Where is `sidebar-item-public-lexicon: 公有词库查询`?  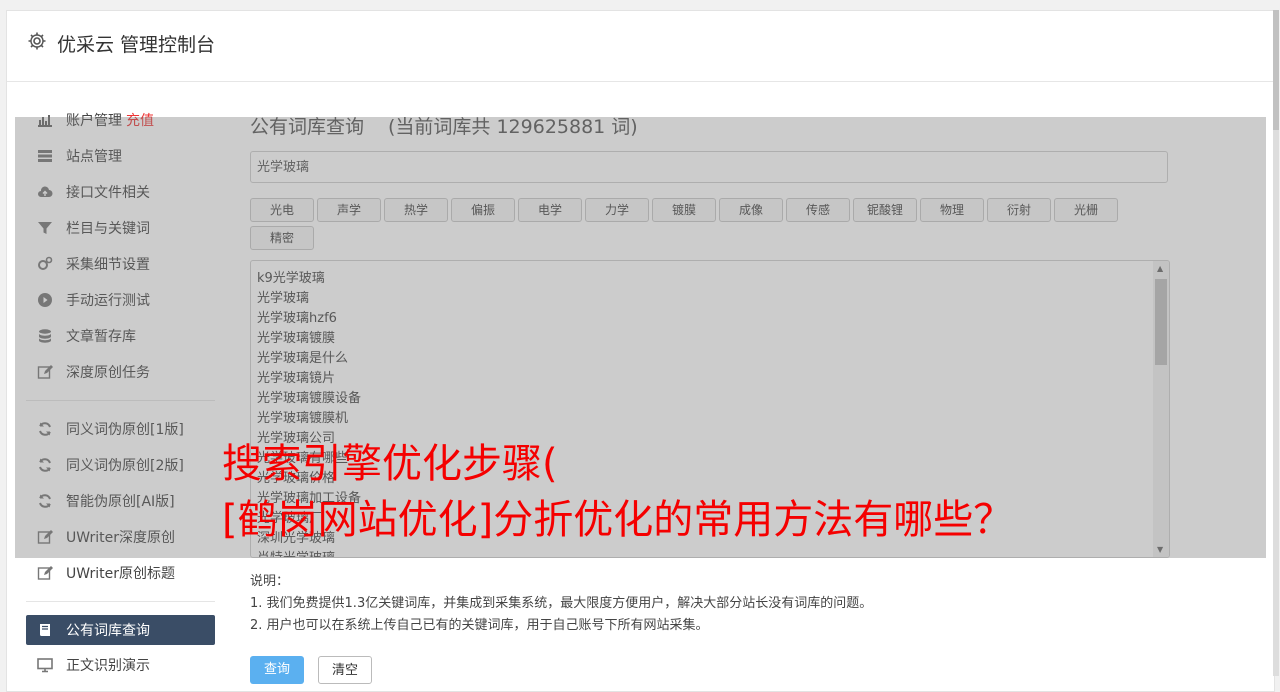 sidebar-item-public-lexicon: 公有词库查询 is located at coordinates (93, 630).